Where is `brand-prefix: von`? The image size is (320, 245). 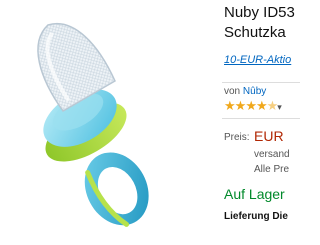
brand-prefix: von is located at coordinates (232, 91).